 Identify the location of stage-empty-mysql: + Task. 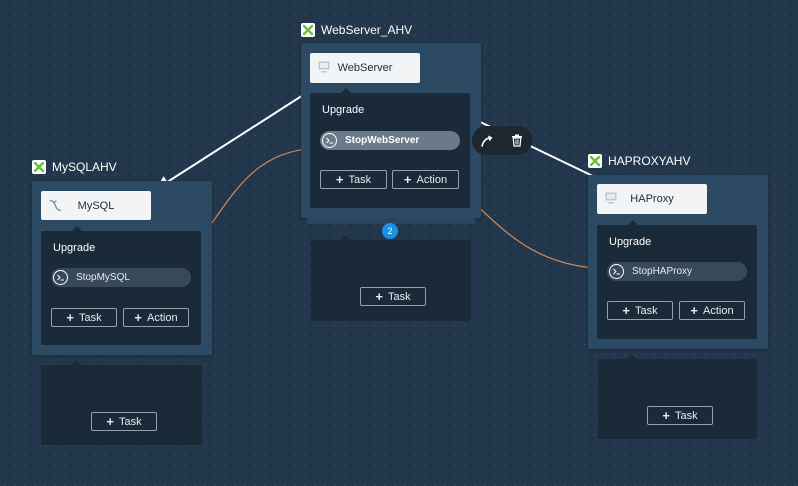
(121, 405).